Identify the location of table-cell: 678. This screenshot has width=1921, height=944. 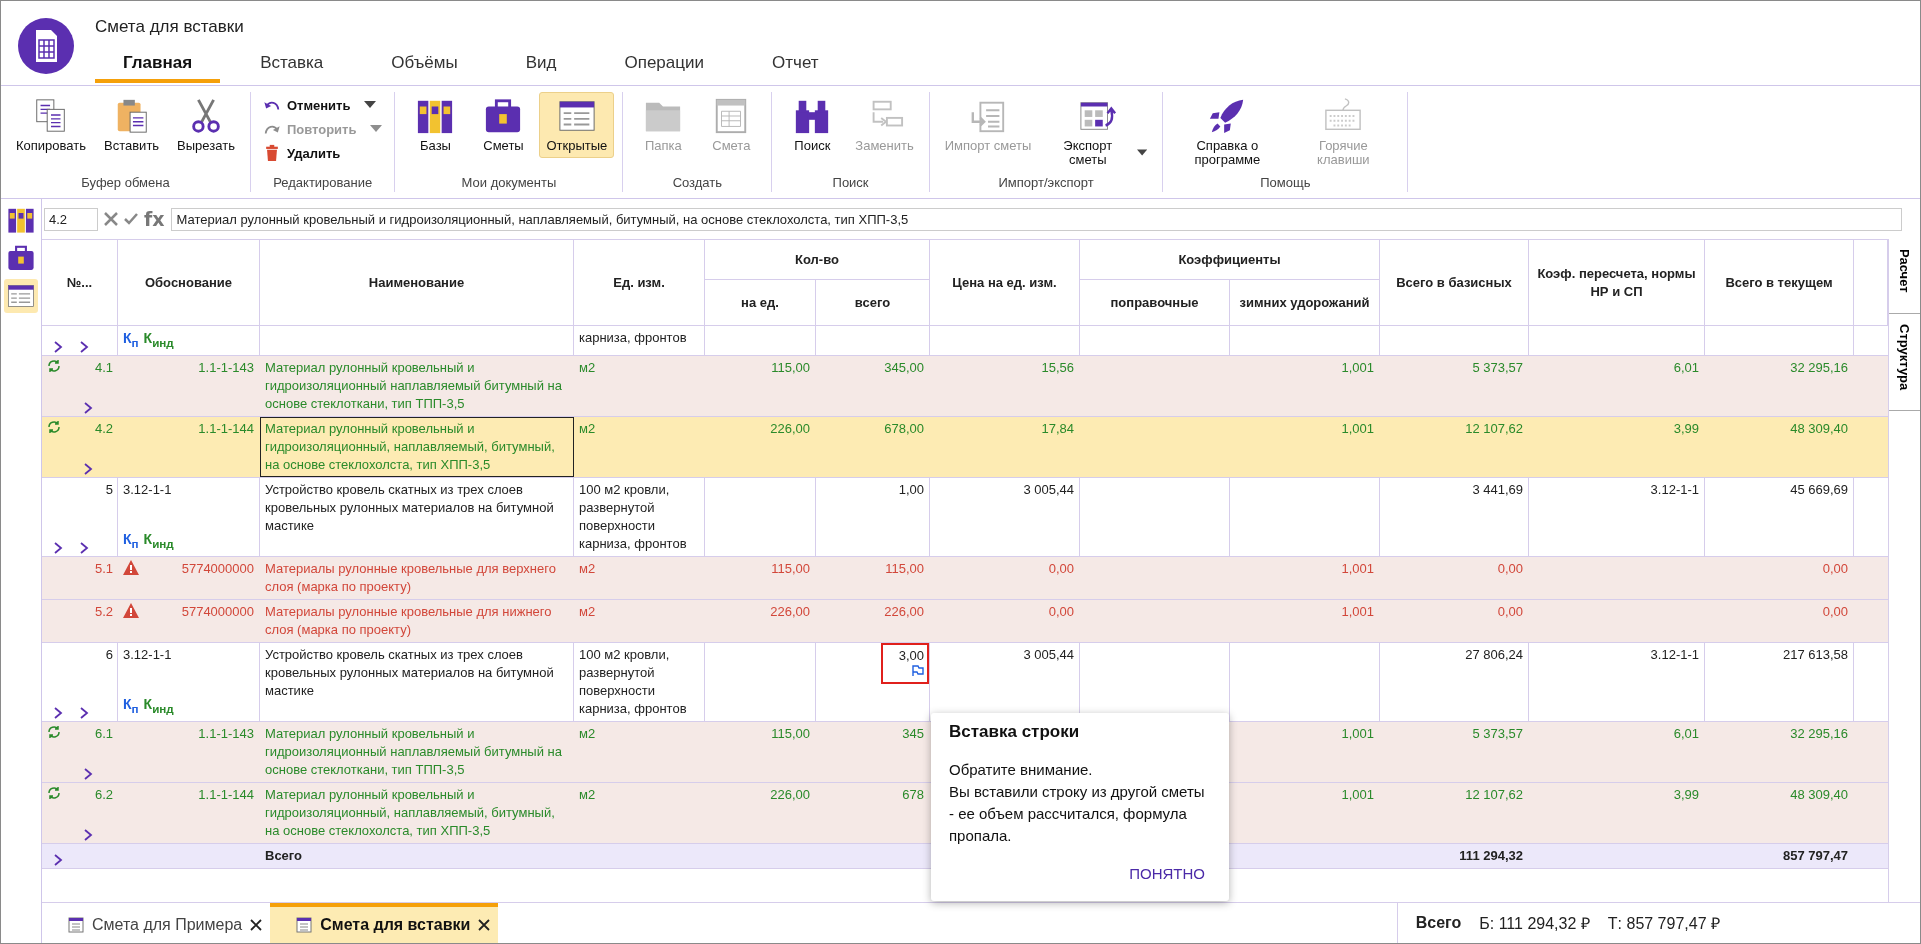
(913, 794).